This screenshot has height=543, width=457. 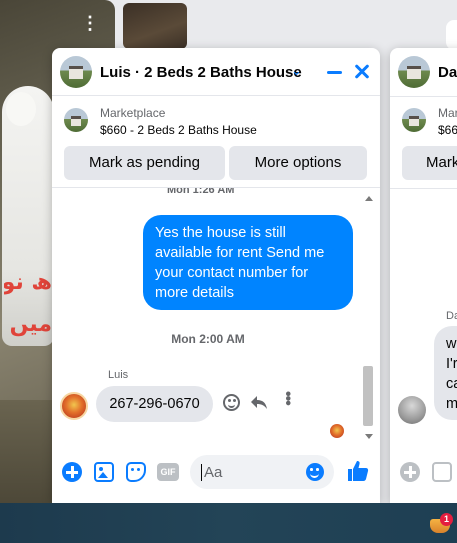 I want to click on scroll-up-arrow-icon, so click(x=369, y=198).